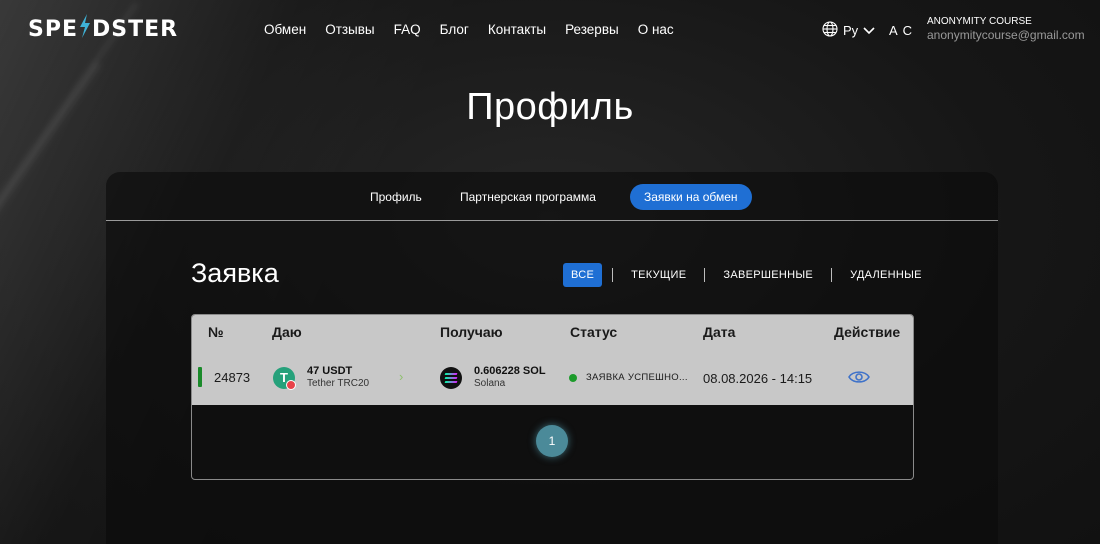 The width and height of the screenshot is (1100, 544). What do you see at coordinates (401, 376) in the screenshot?
I see `arrow-right-icon: ›` at bounding box center [401, 376].